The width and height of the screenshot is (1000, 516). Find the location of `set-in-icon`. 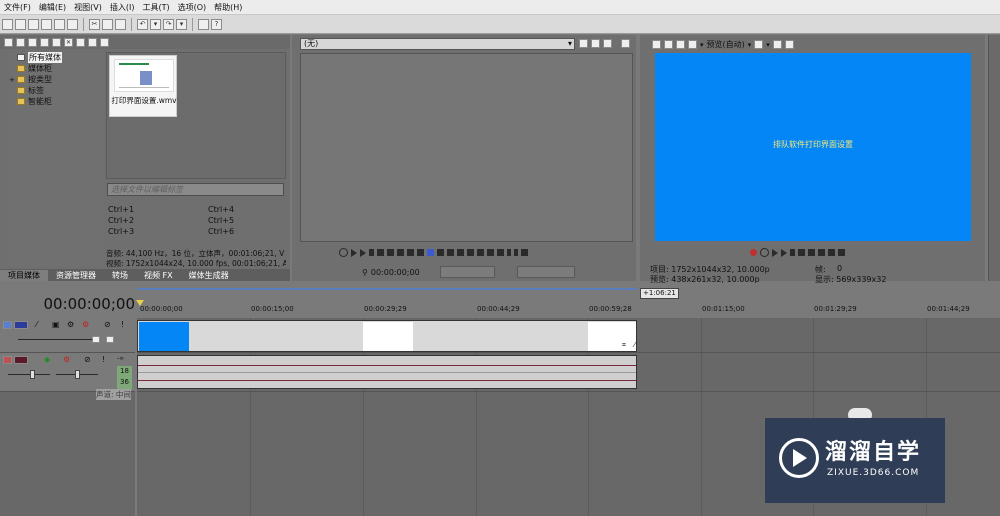

set-in-icon is located at coordinates (440, 252).